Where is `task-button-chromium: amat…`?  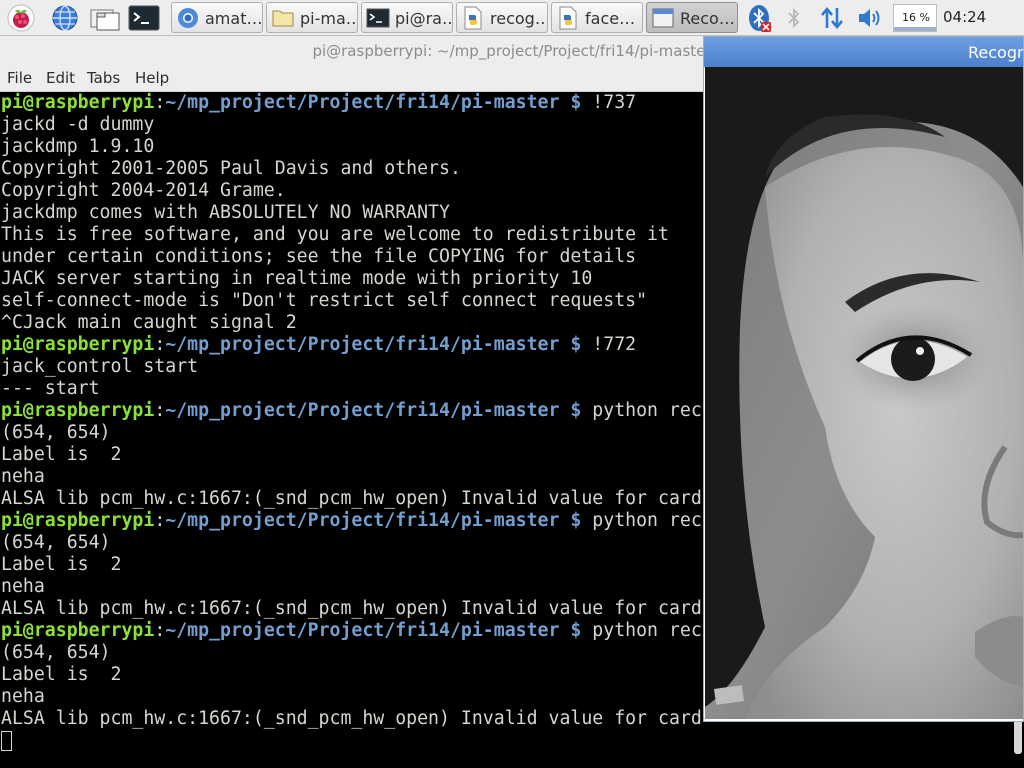
task-button-chromium: amat… is located at coordinates (217, 17).